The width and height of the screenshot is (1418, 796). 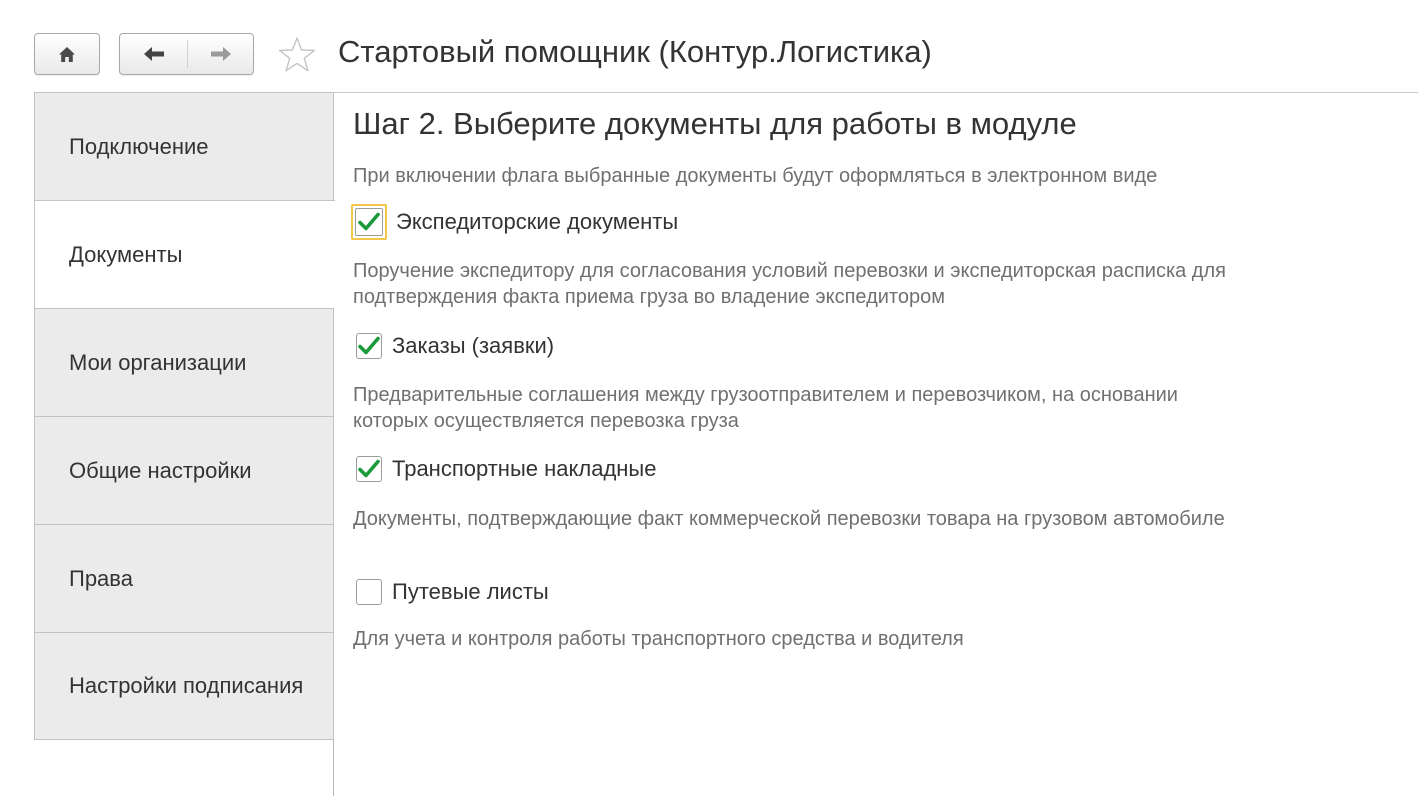 I want to click on tab-label: Общие настройки, so click(x=160, y=470).